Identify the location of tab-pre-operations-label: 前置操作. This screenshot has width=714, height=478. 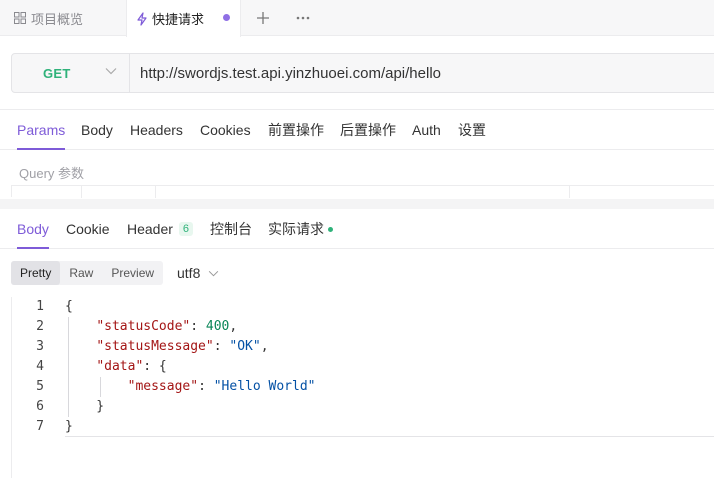
(296, 130).